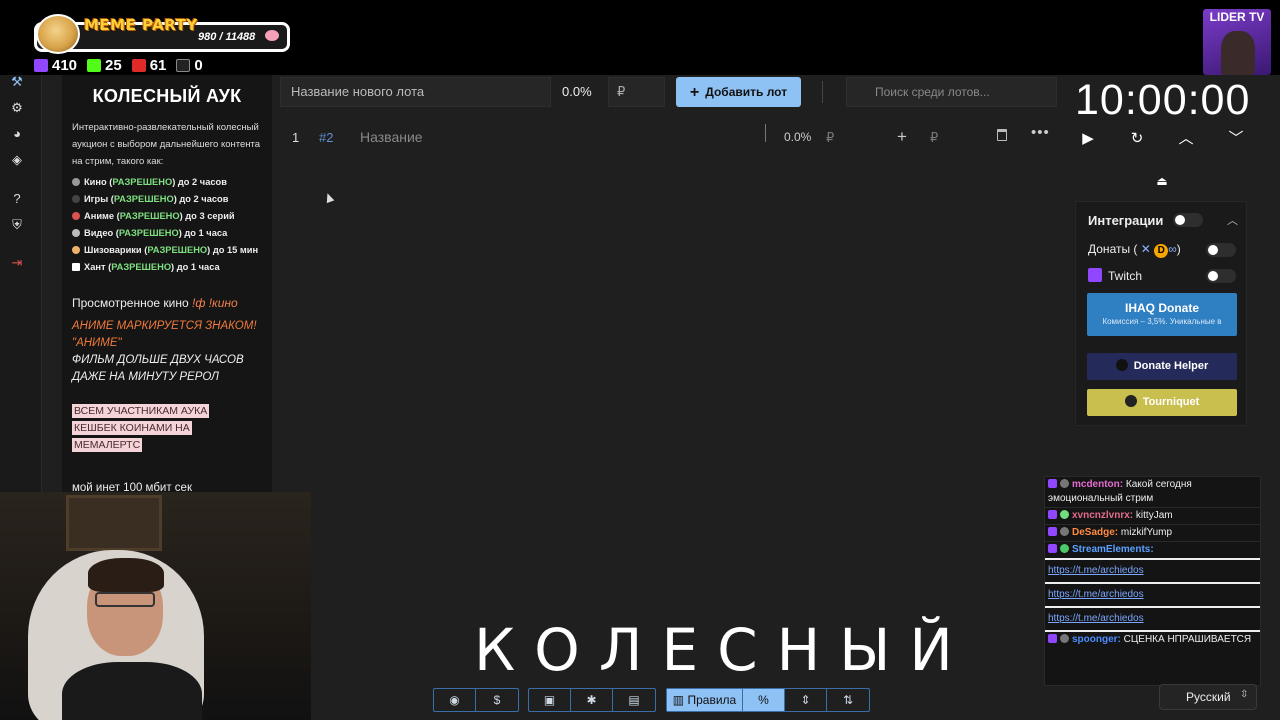  What do you see at coordinates (1162, 321) in the screenshot?
I see `ihaq-subtitle: Комиссия – 3,5%. Уникальные в` at bounding box center [1162, 321].